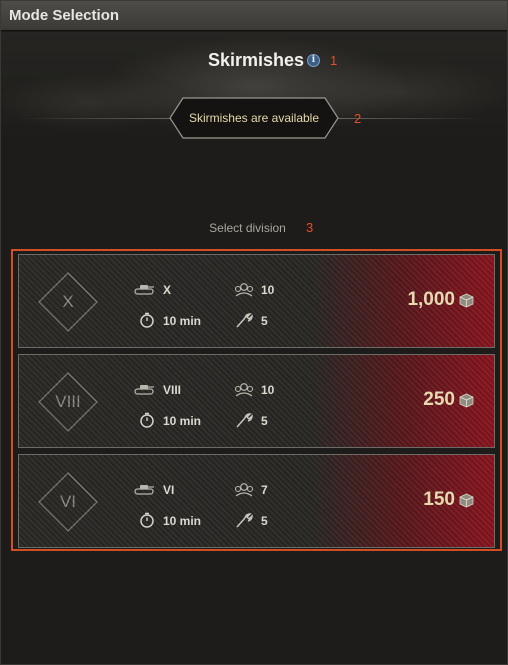 The image size is (508, 665). I want to click on vehicle-tier: X, so click(167, 290).